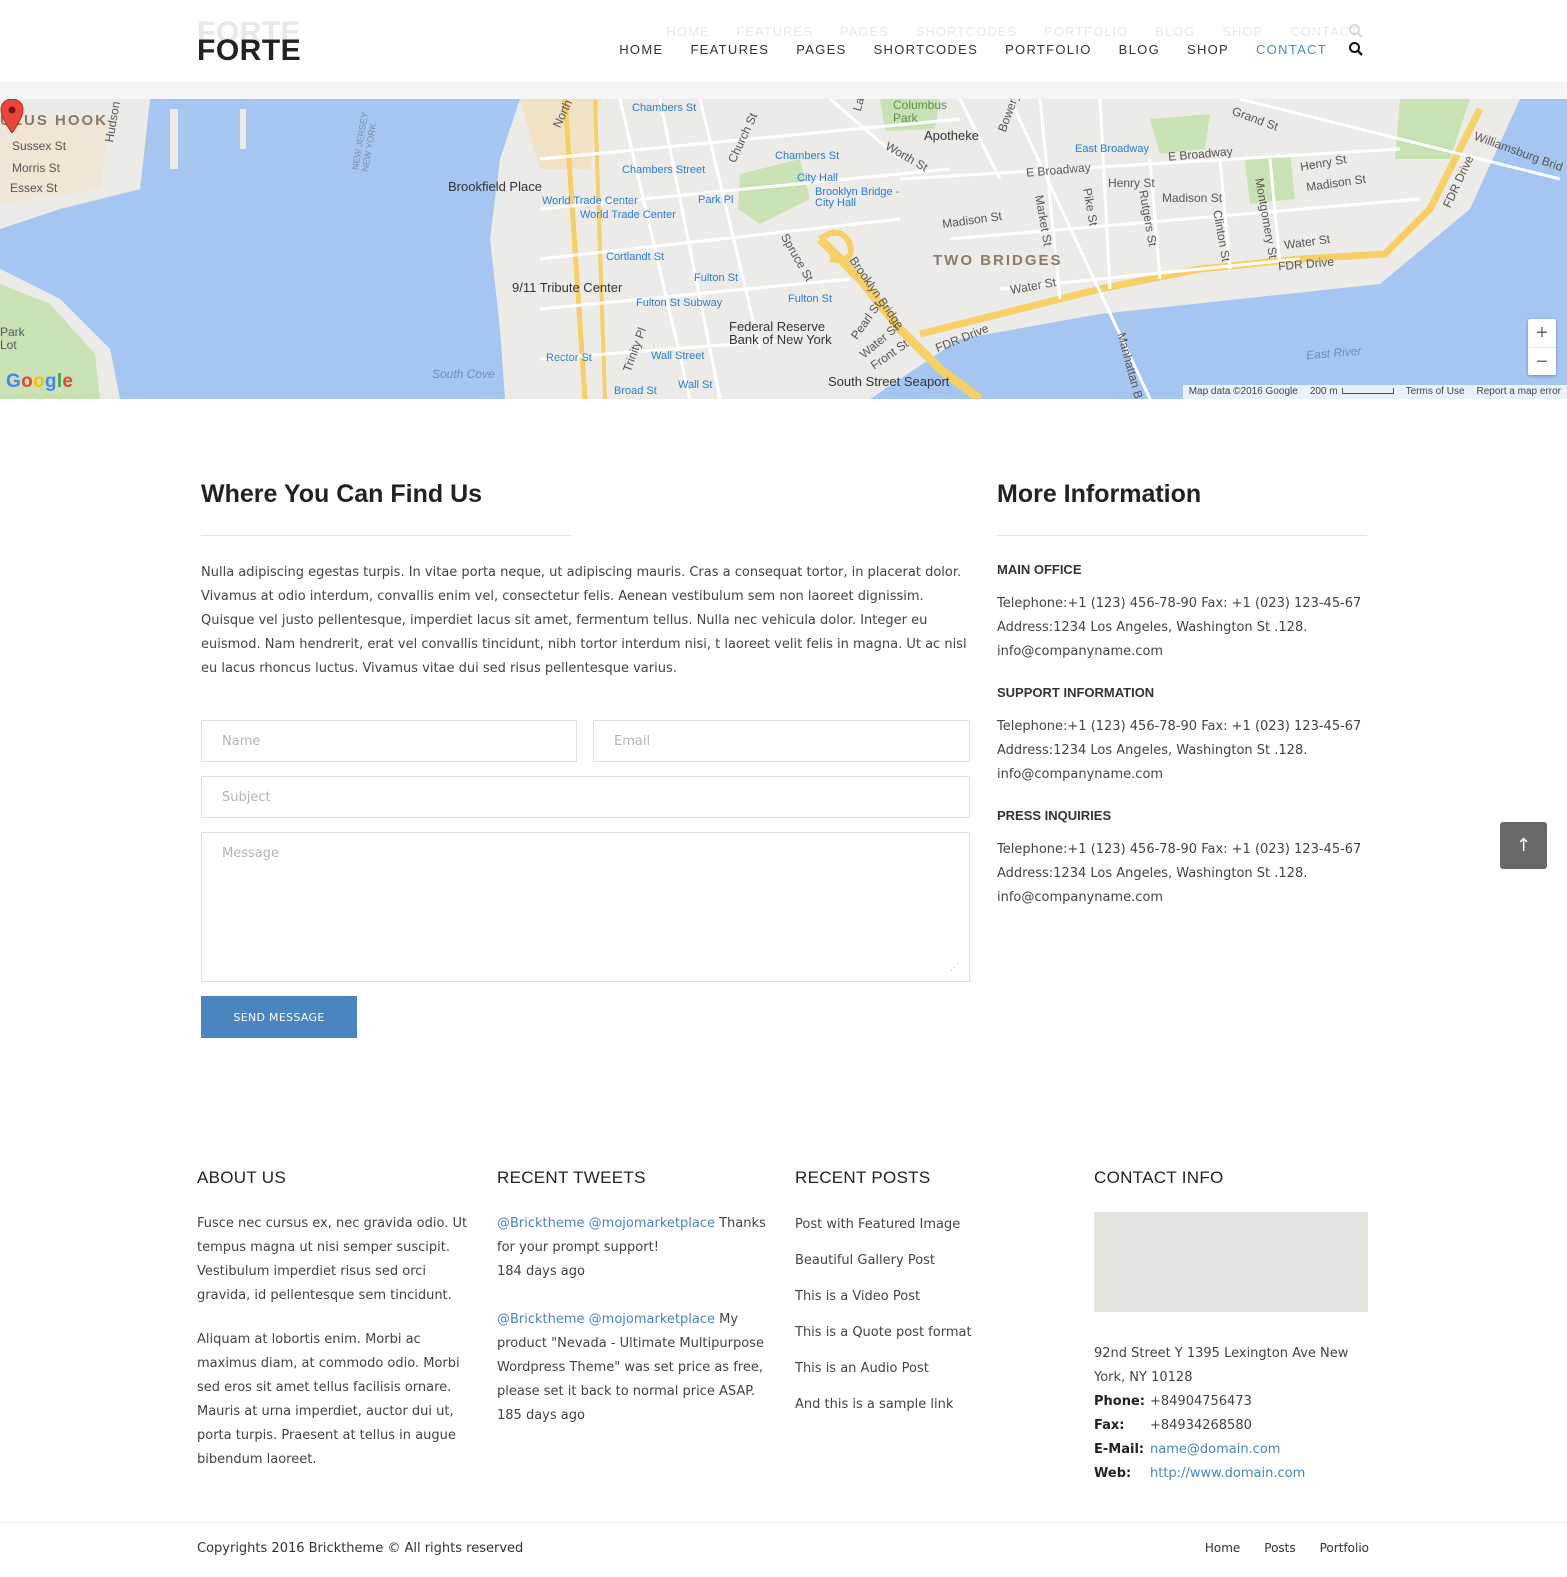 Image resolution: width=1567 pixels, height=1577 pixels. What do you see at coordinates (1542, 333) in the screenshot?
I see `zoom-in-button: +` at bounding box center [1542, 333].